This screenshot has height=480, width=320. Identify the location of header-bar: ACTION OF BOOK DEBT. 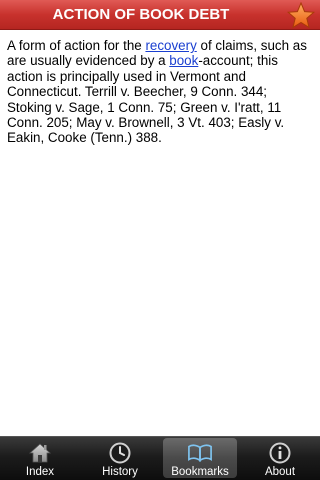
(160, 15).